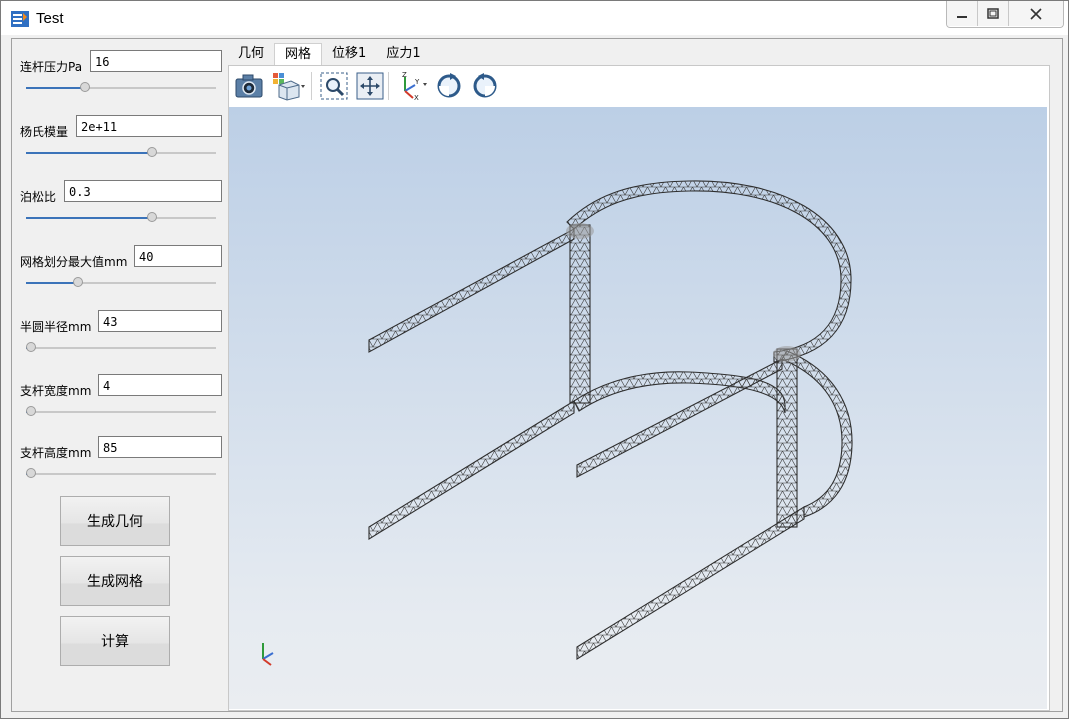 This screenshot has width=1069, height=719. I want to click on restore-icon, so click(993, 13).